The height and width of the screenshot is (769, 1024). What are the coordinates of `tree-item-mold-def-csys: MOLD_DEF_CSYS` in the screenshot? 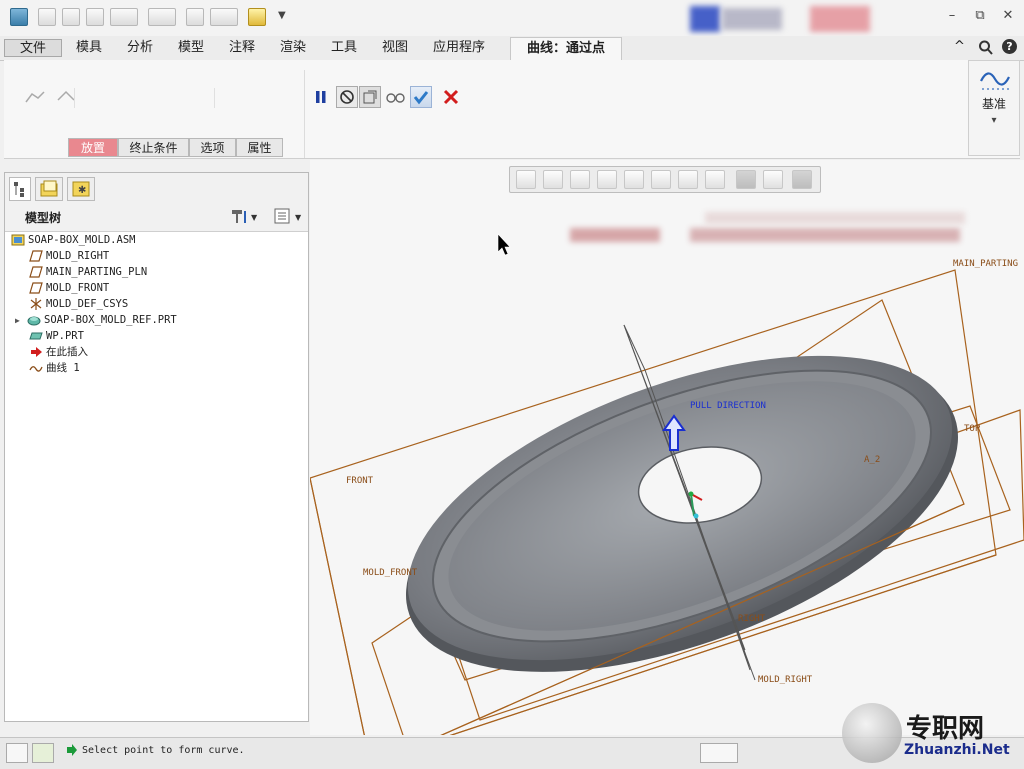 It's located at (78, 304).